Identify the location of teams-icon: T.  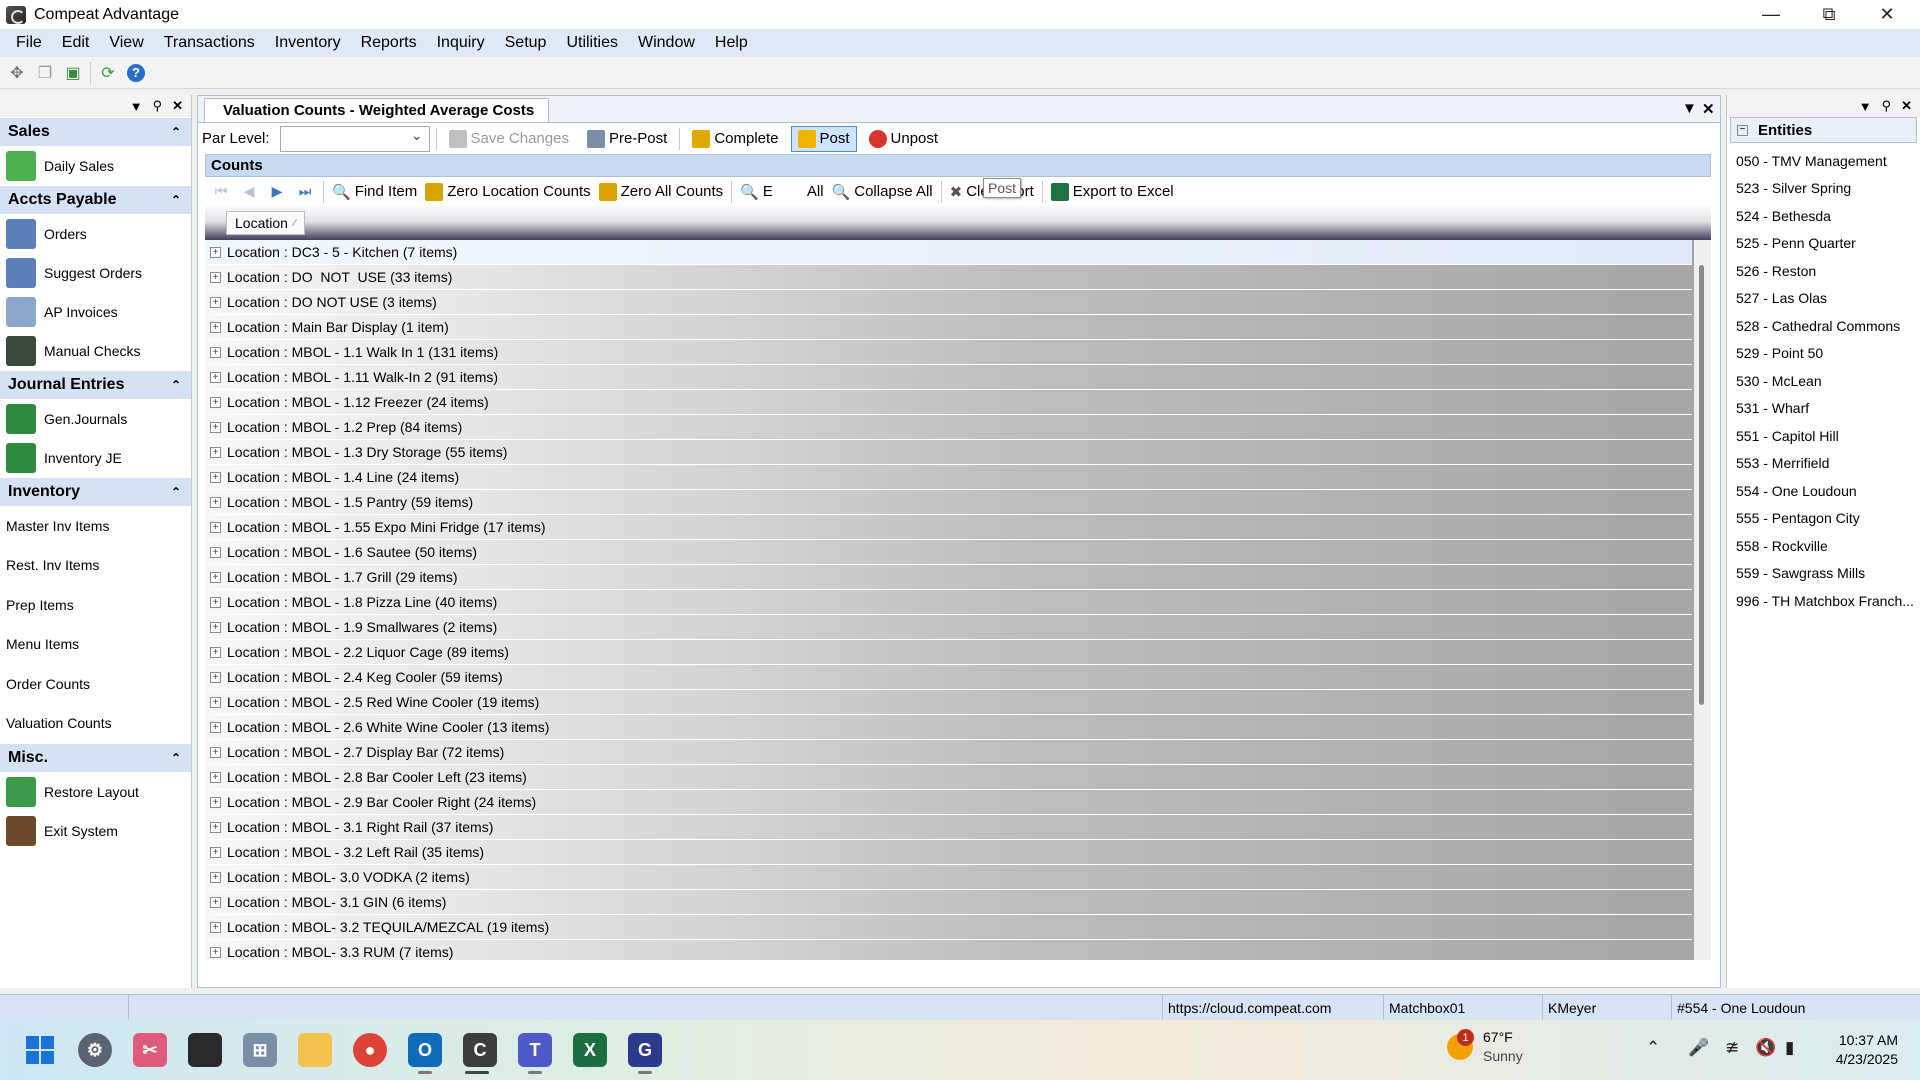
(535, 1050).